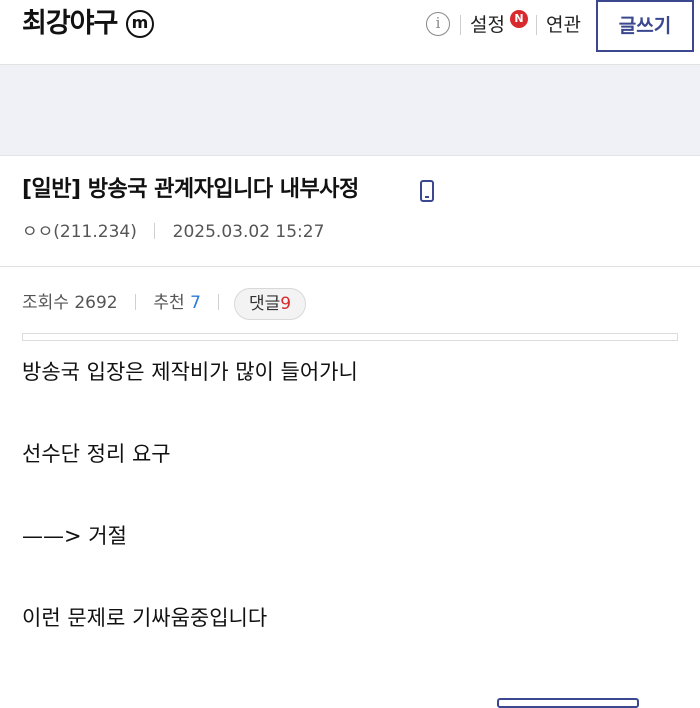 The image size is (700, 708). Describe the element at coordinates (70, 24) in the screenshot. I see `gallery-title: 최강야구` at that location.